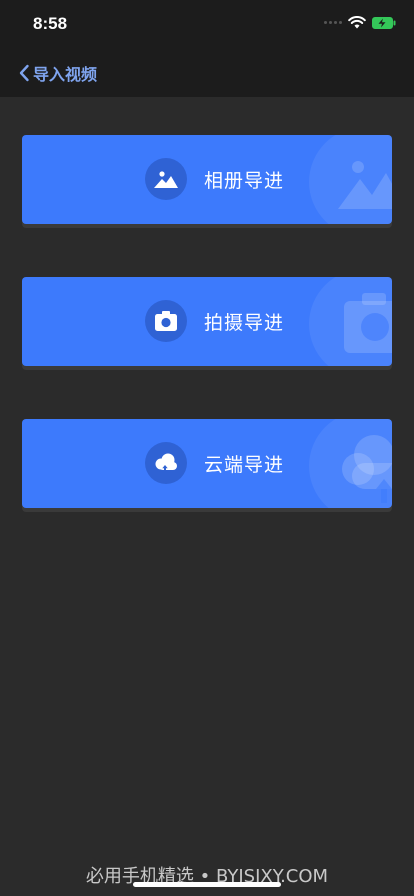 Image resolution: width=414 pixels, height=896 pixels. I want to click on status-bar: 8:58, so click(207, 24).